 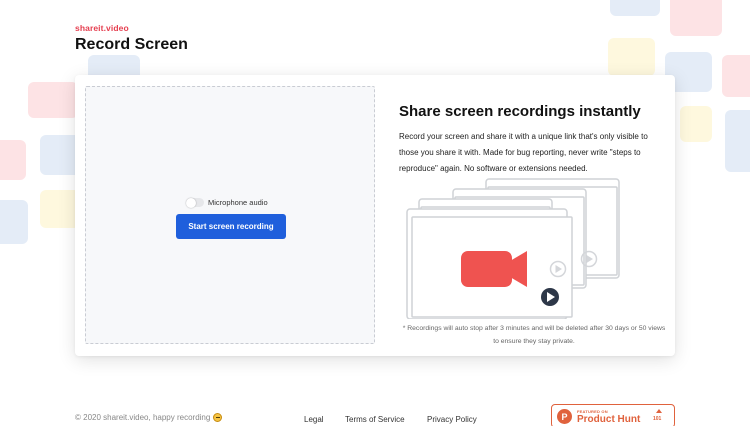 What do you see at coordinates (659, 411) in the screenshot?
I see `upvote-triangle-icon` at bounding box center [659, 411].